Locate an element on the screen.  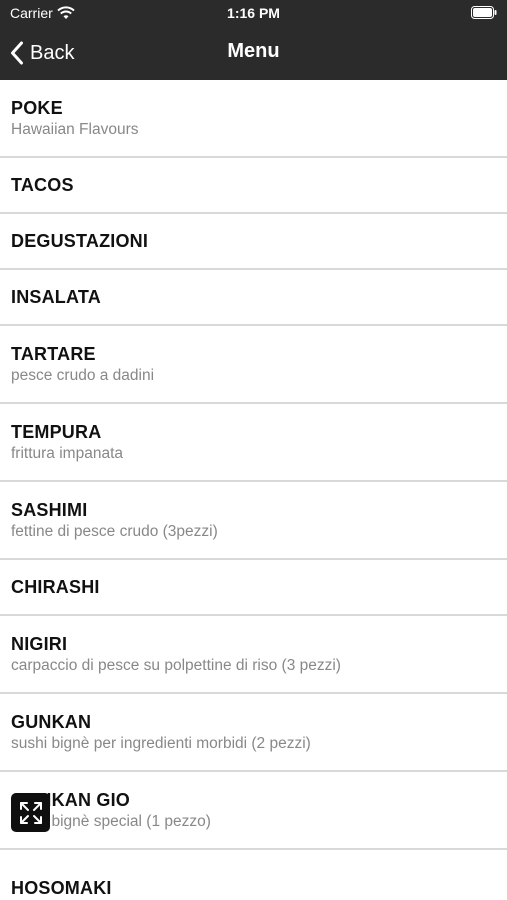
expand-button is located at coordinates (30, 812).